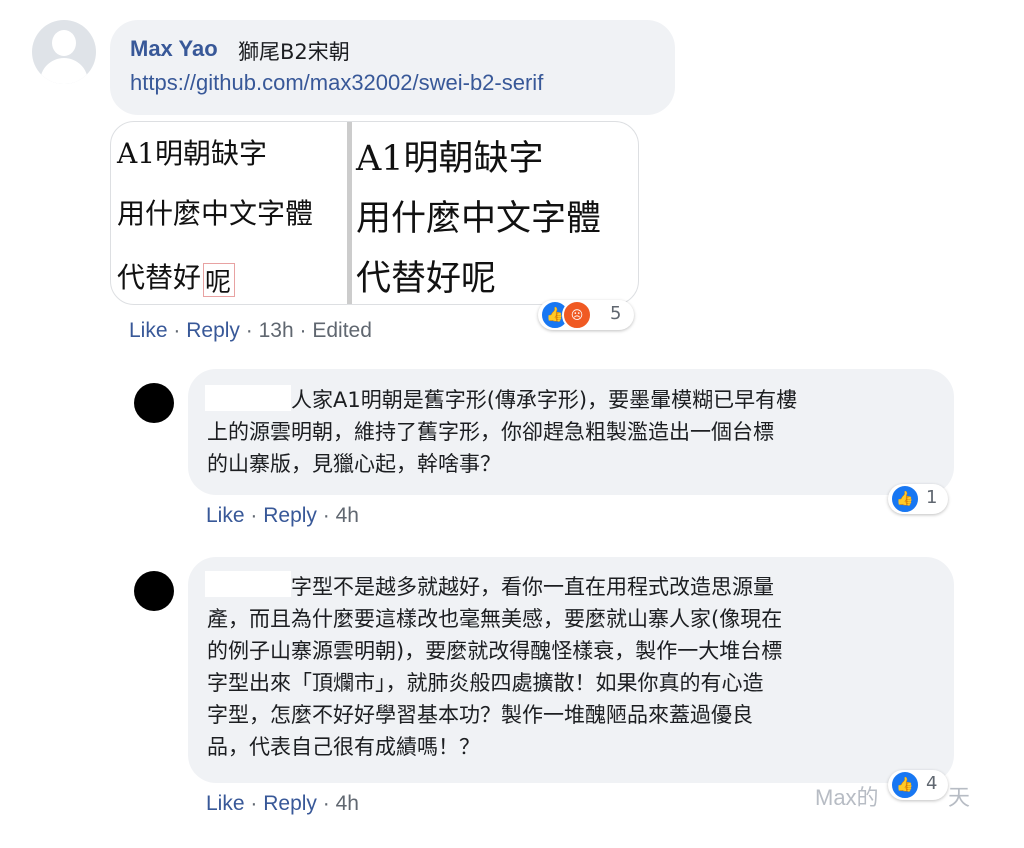 This screenshot has height=848, width=1024. I want to click on reply-line: 字型不是越多就越好，看你一直在用程式改造思源量, so click(532, 587).